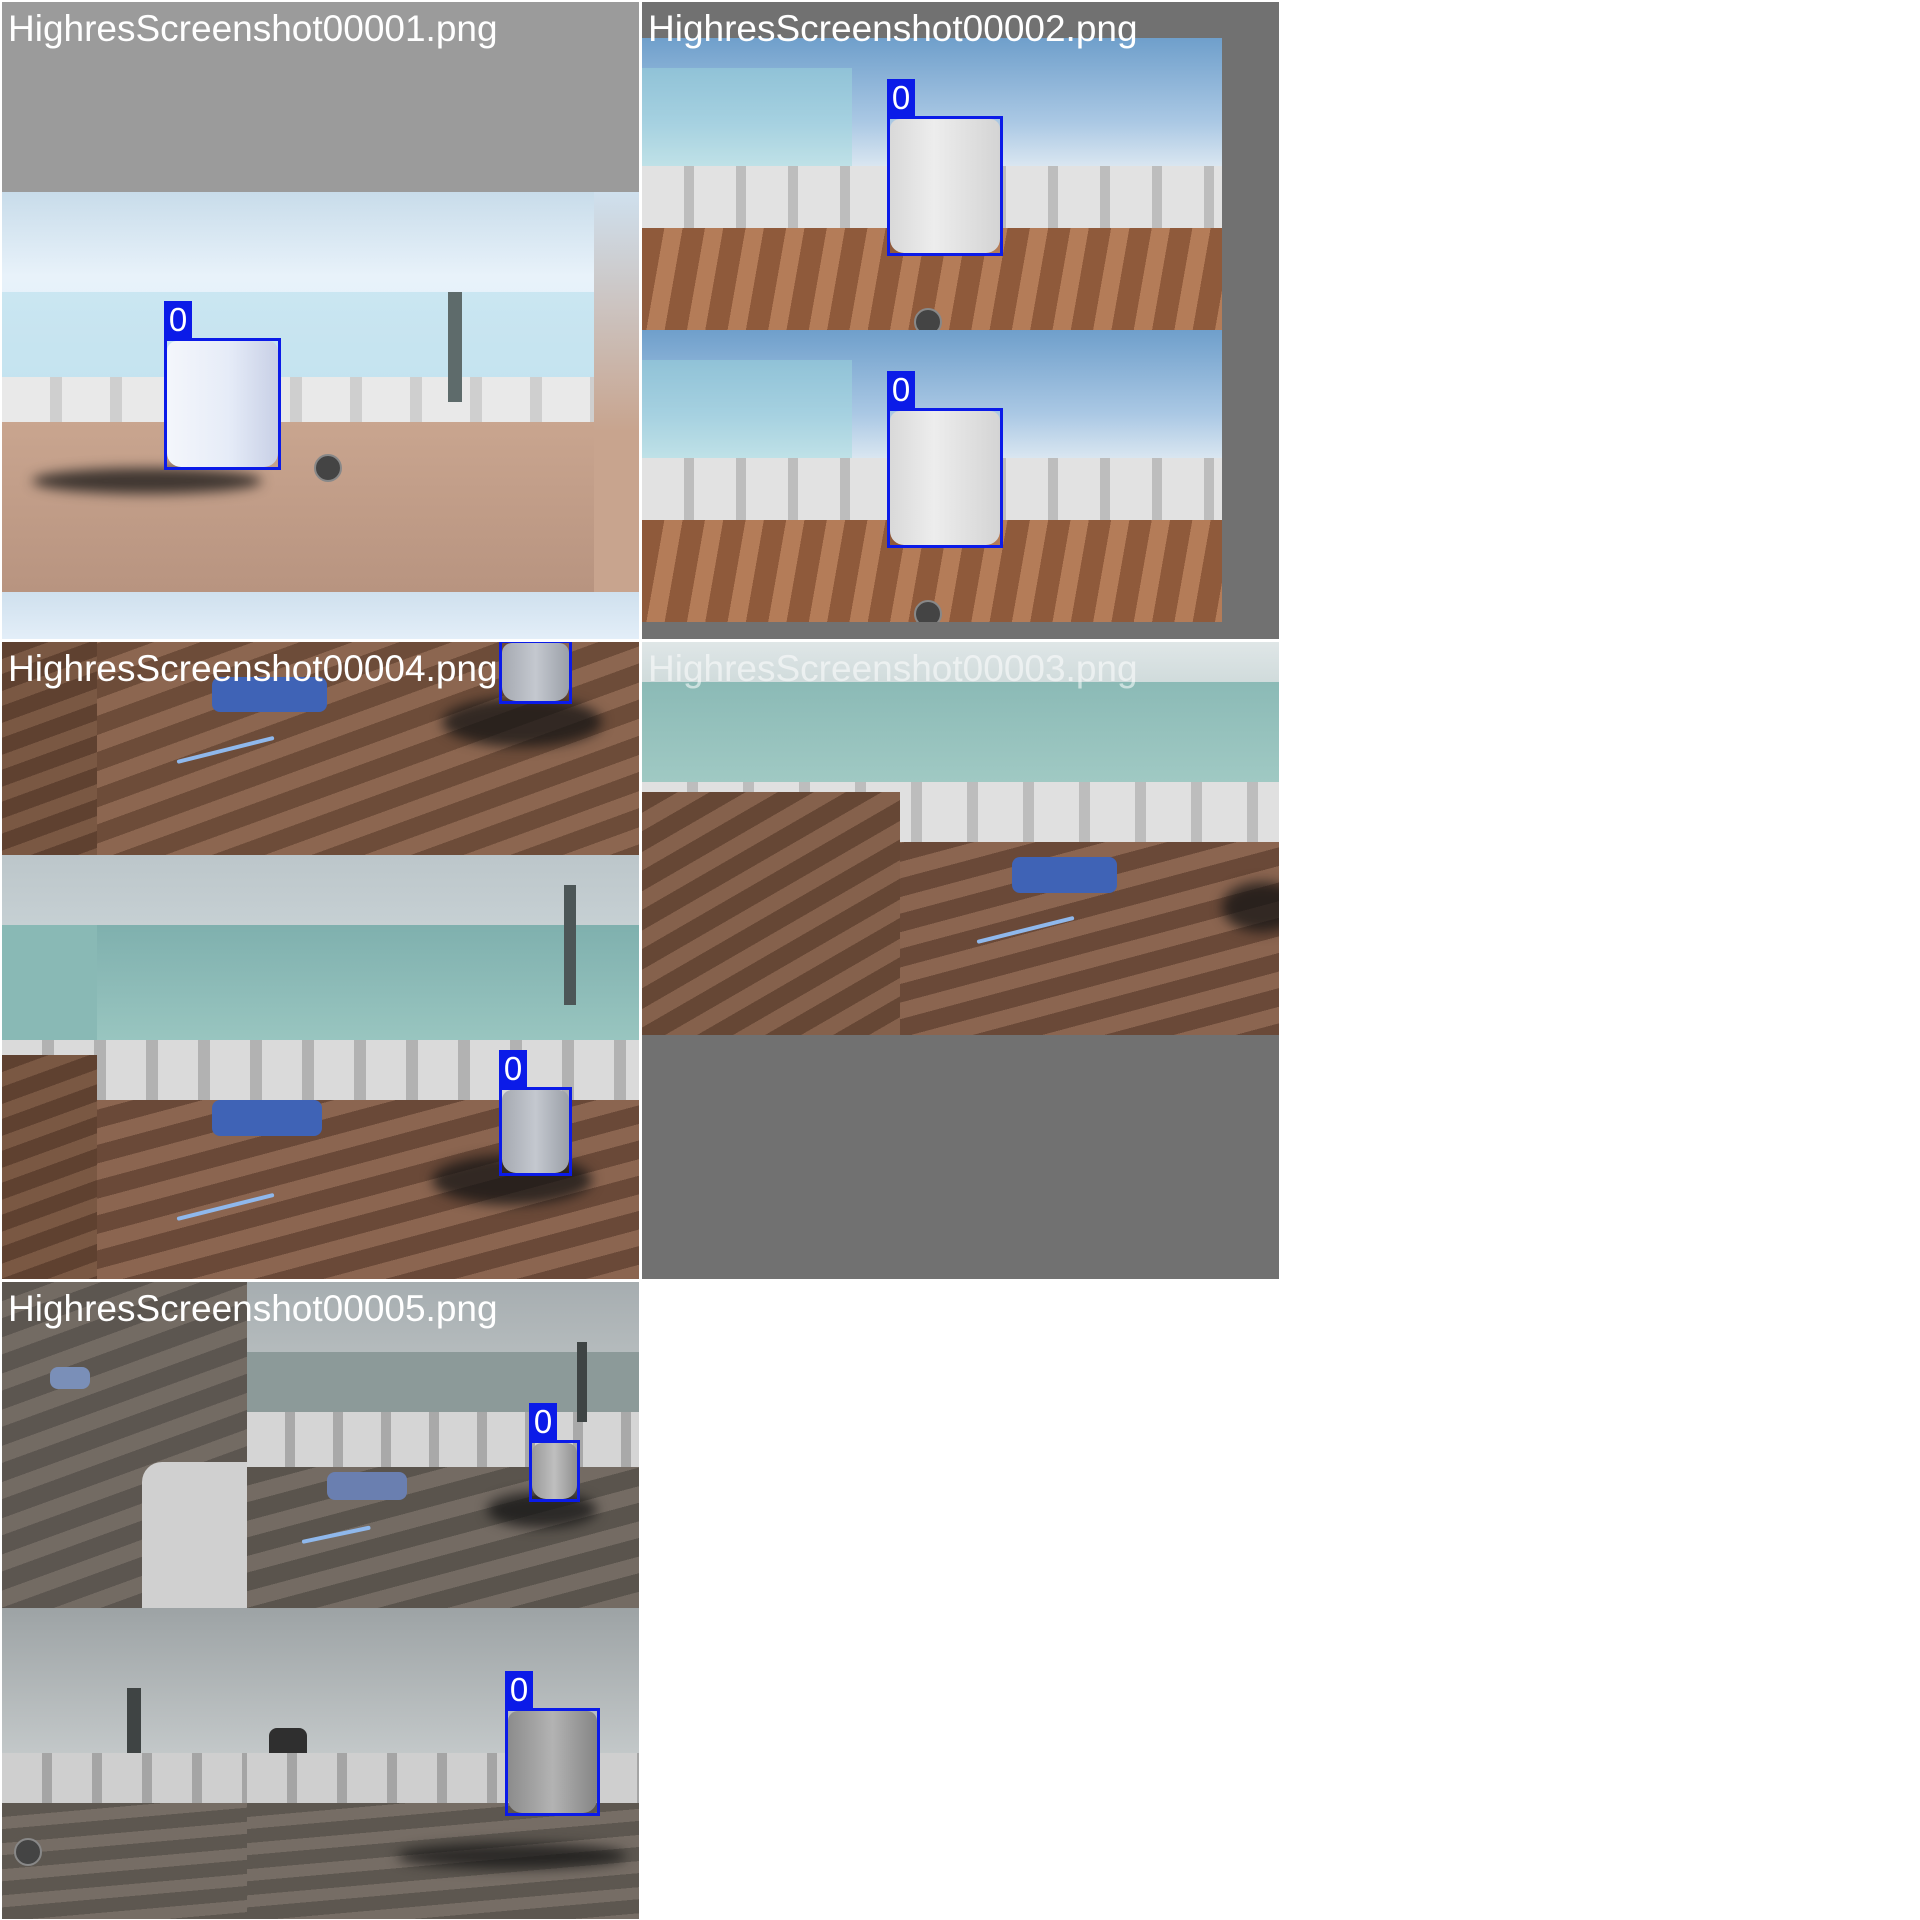 The image size is (1920, 1920). What do you see at coordinates (443, 1763) in the screenshot?
I see `scene-image-lower-right: 0` at bounding box center [443, 1763].